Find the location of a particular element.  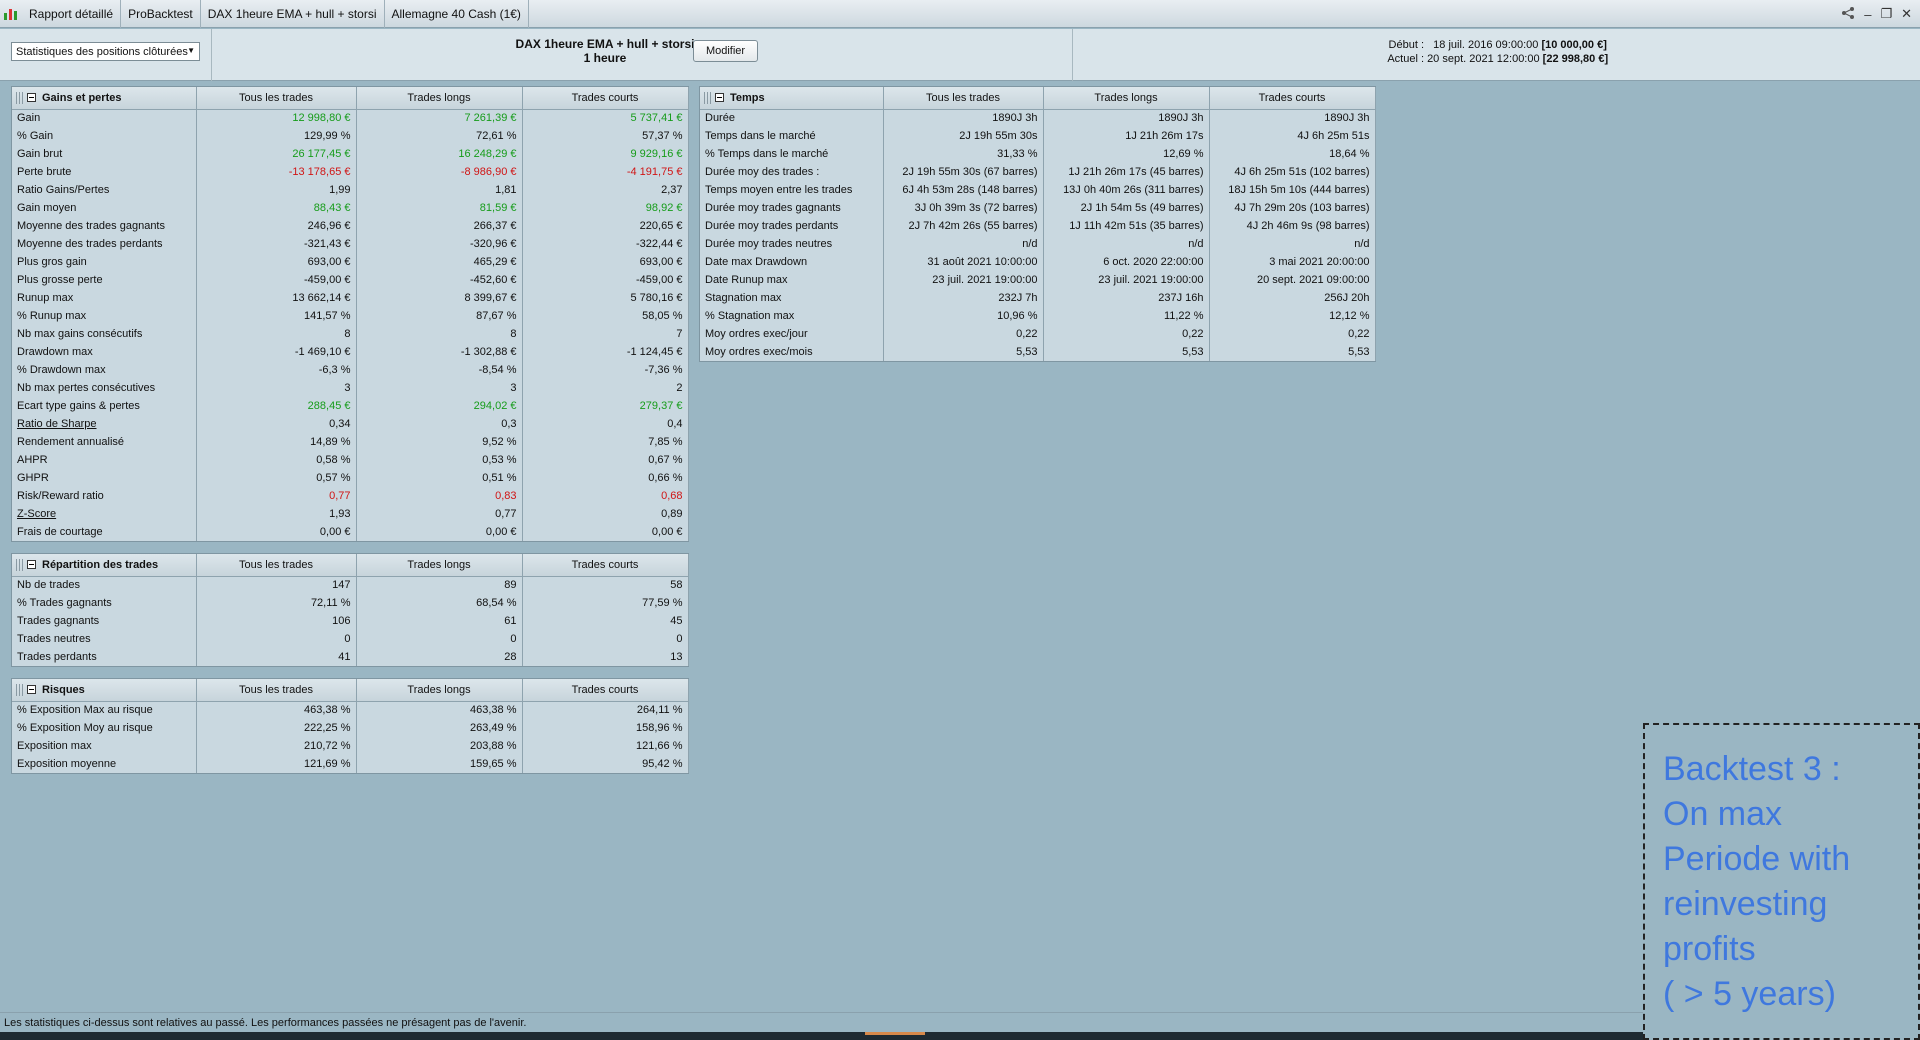

row-label: Stagnation max is located at coordinates (792, 298).